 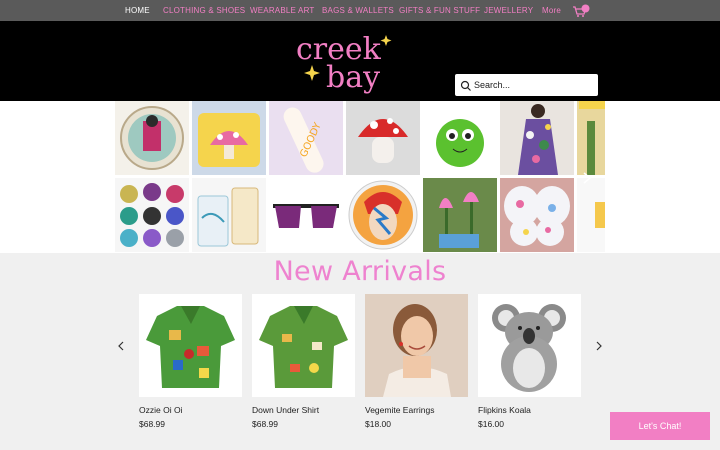 I want to click on creek-bay-logo: creek bay, so click(x=345, y=62).